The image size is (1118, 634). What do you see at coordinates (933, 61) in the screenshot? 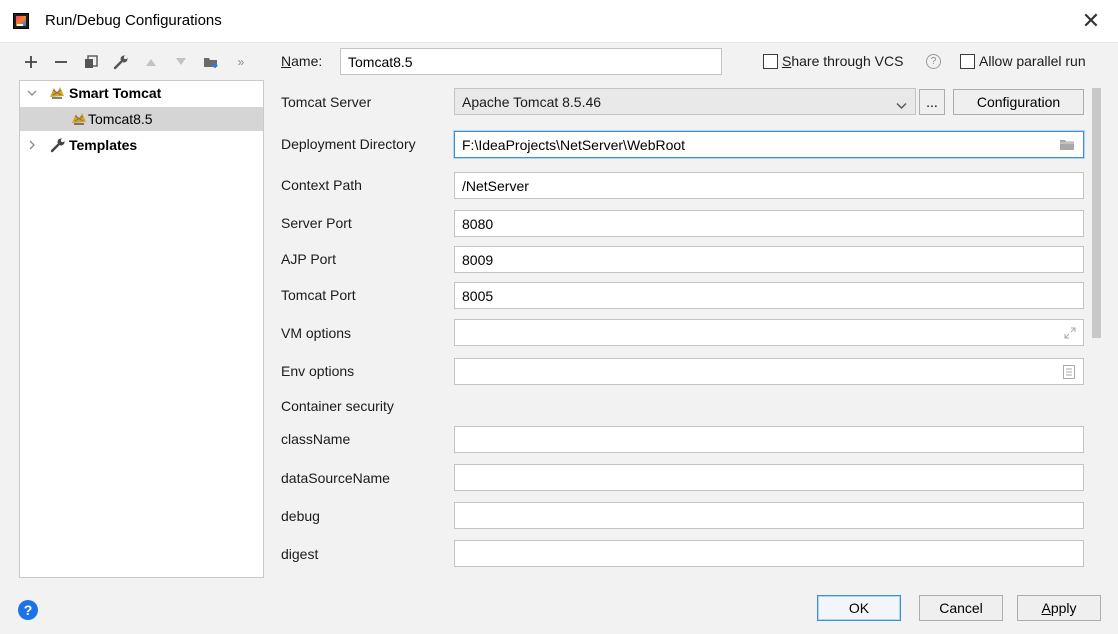
I see `help-icon: ?` at bounding box center [933, 61].